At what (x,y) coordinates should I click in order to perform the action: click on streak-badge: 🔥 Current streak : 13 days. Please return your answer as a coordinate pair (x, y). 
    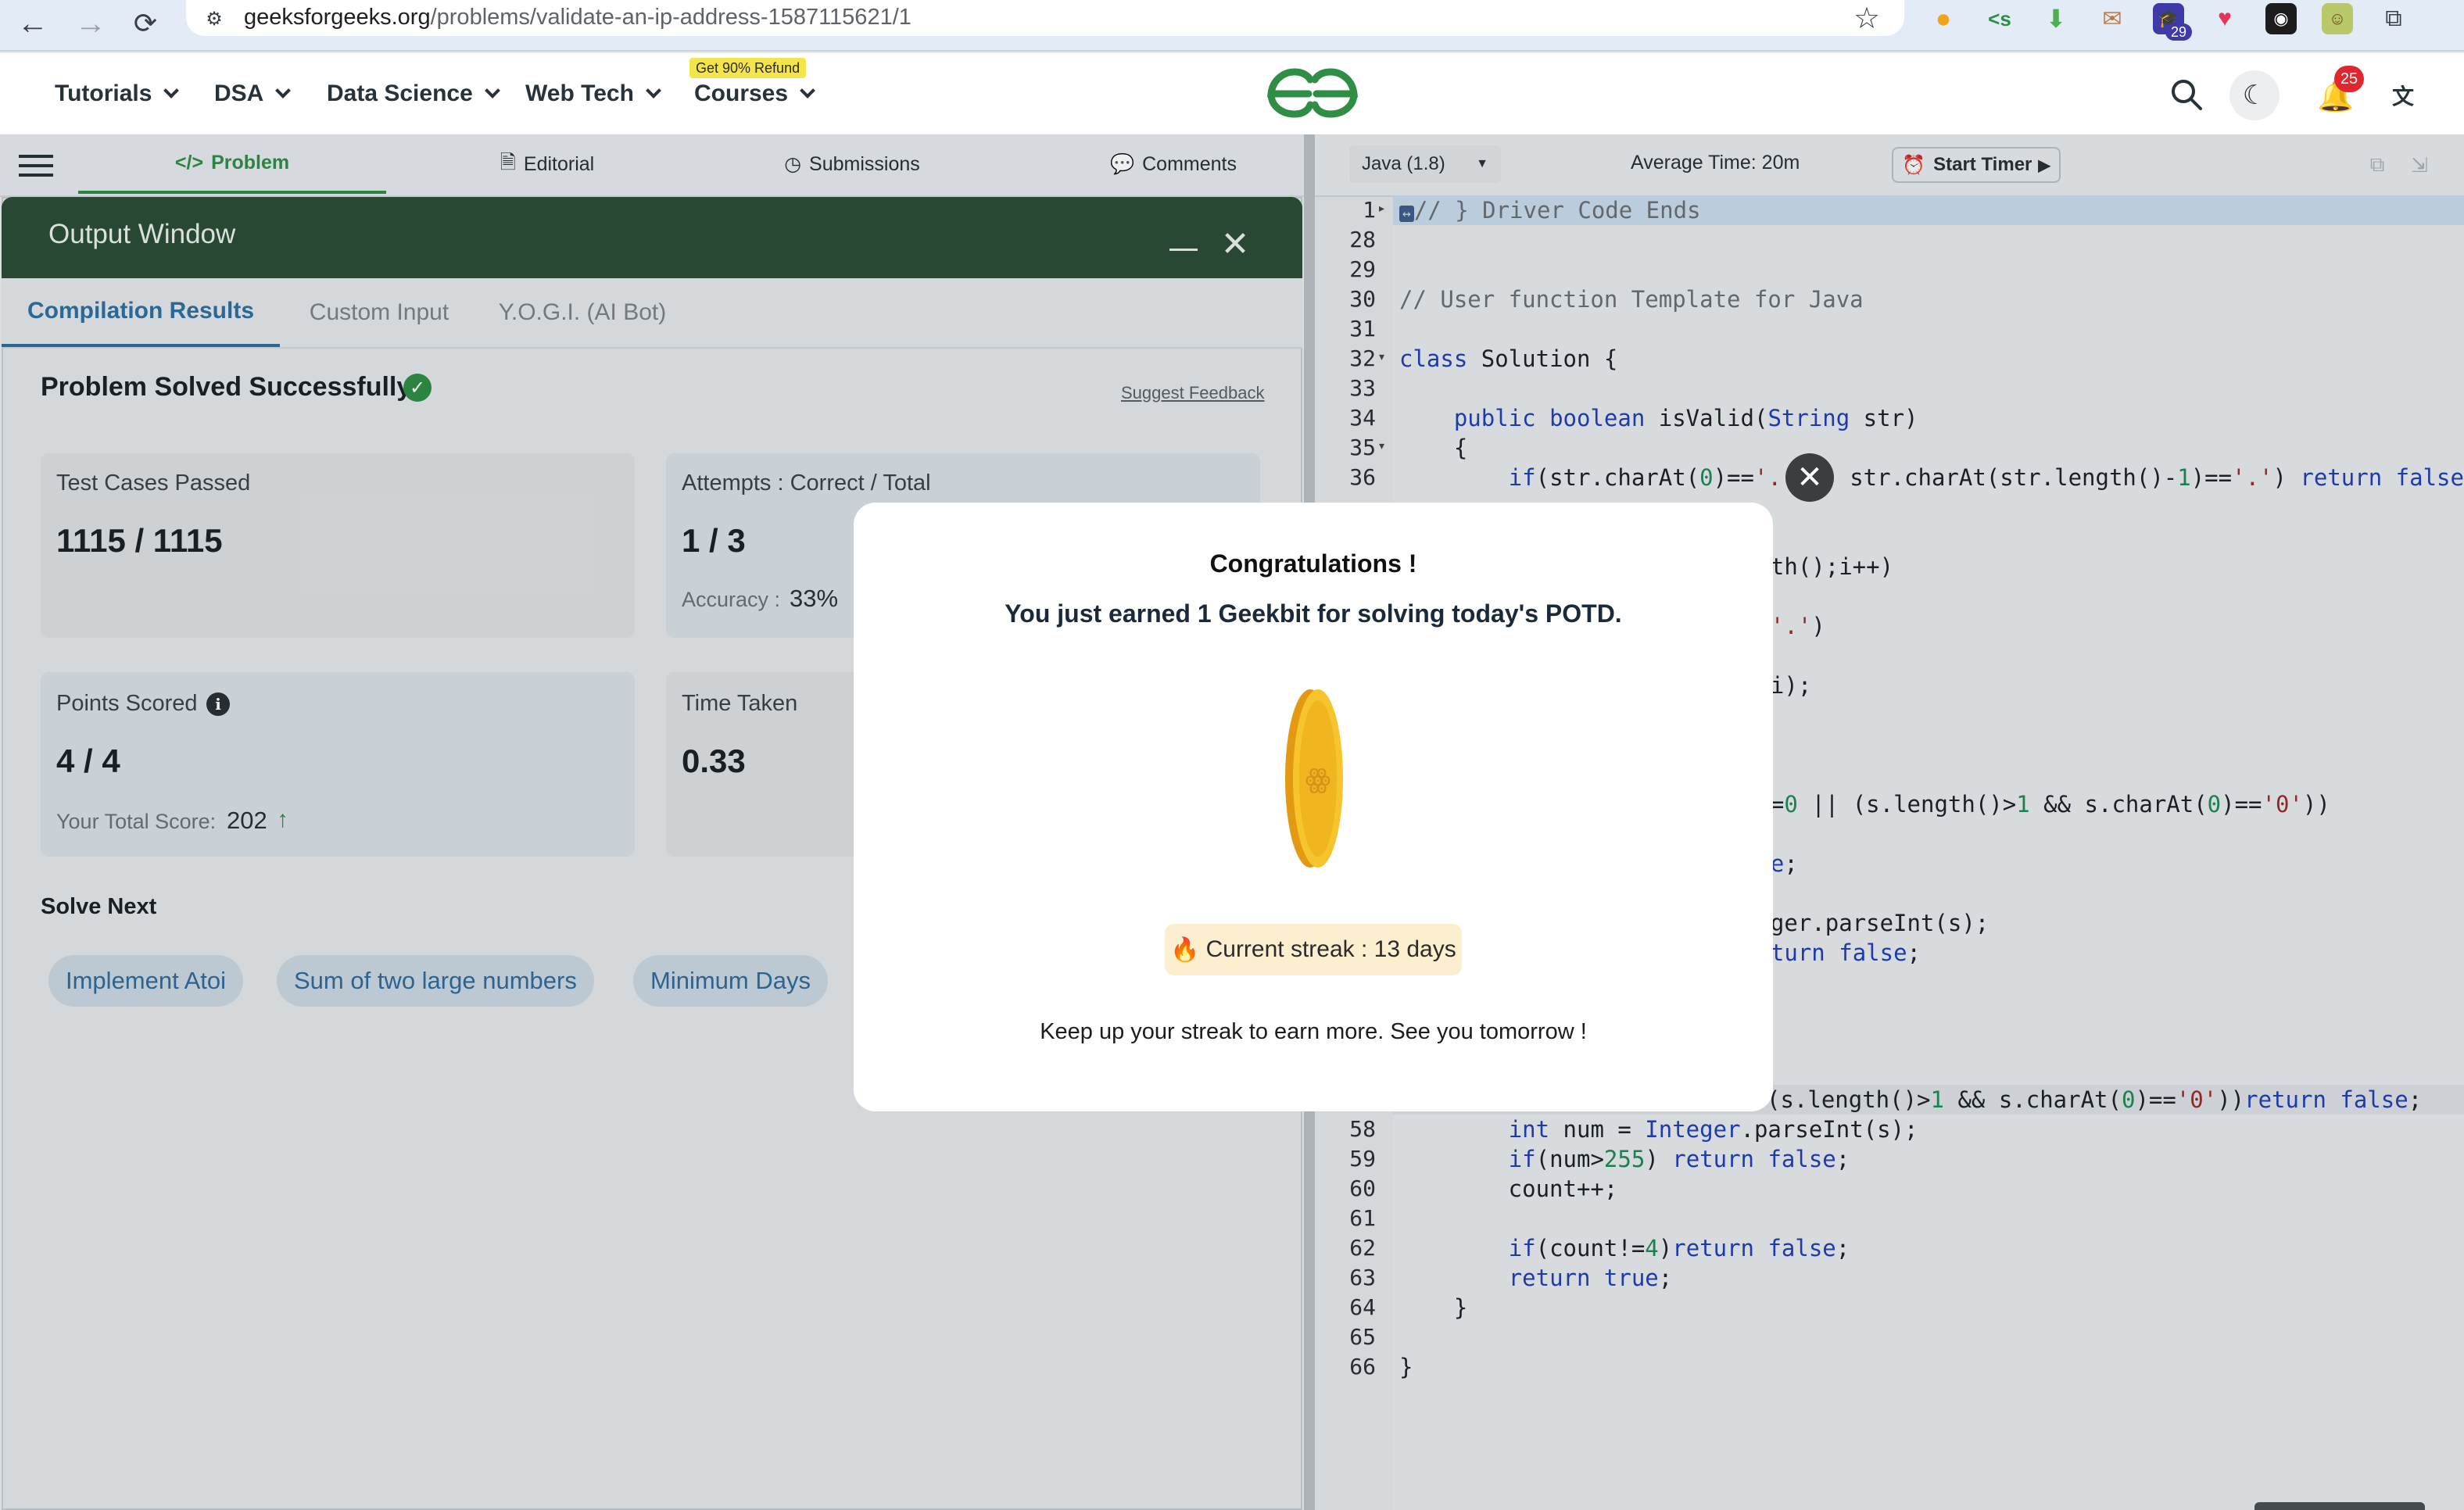
    Looking at the image, I should click on (1313, 949).